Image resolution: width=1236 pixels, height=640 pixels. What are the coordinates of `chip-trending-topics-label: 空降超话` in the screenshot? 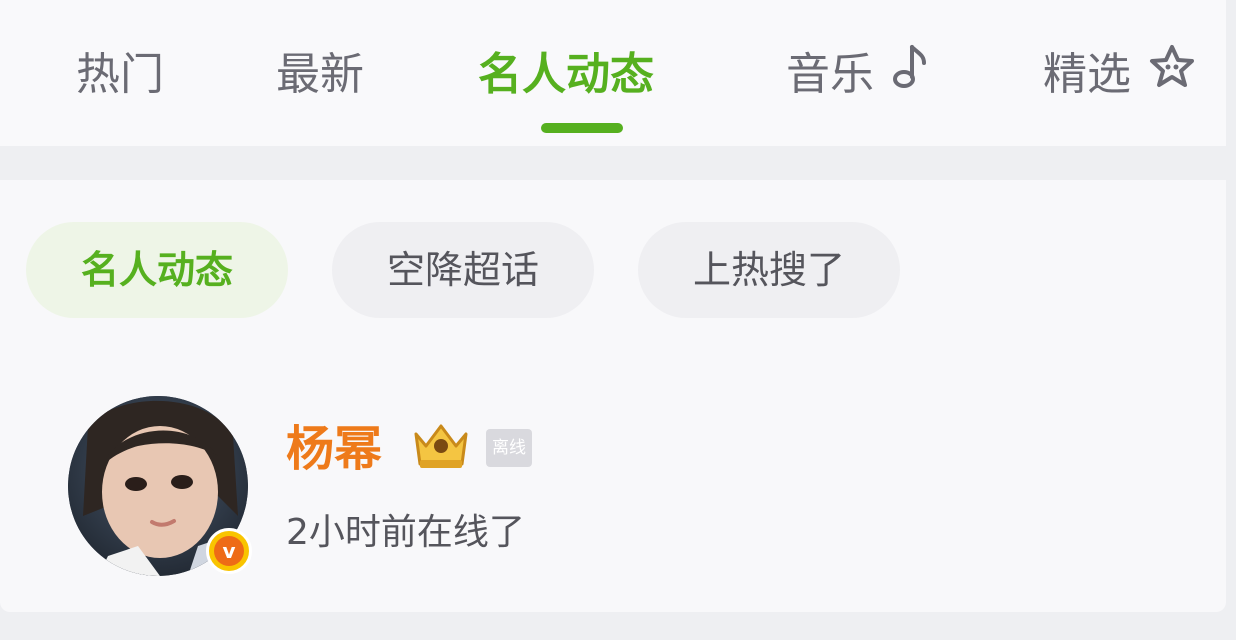 It's located at (462, 270).